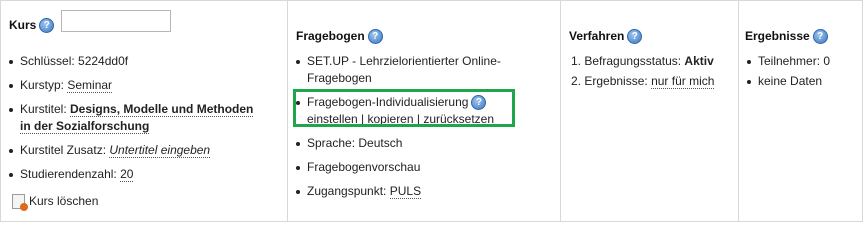 The width and height of the screenshot is (863, 240). What do you see at coordinates (136, 85) in the screenshot?
I see `list-item-kurstyp: Kurstyp: Seminar` at bounding box center [136, 85].